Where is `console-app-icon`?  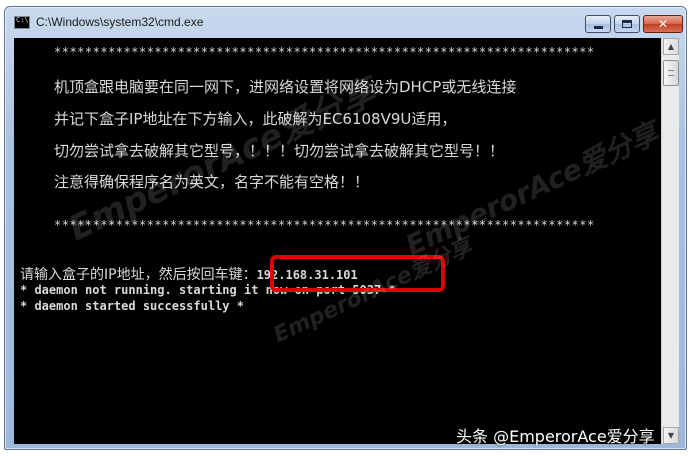
console-app-icon is located at coordinates (22, 22).